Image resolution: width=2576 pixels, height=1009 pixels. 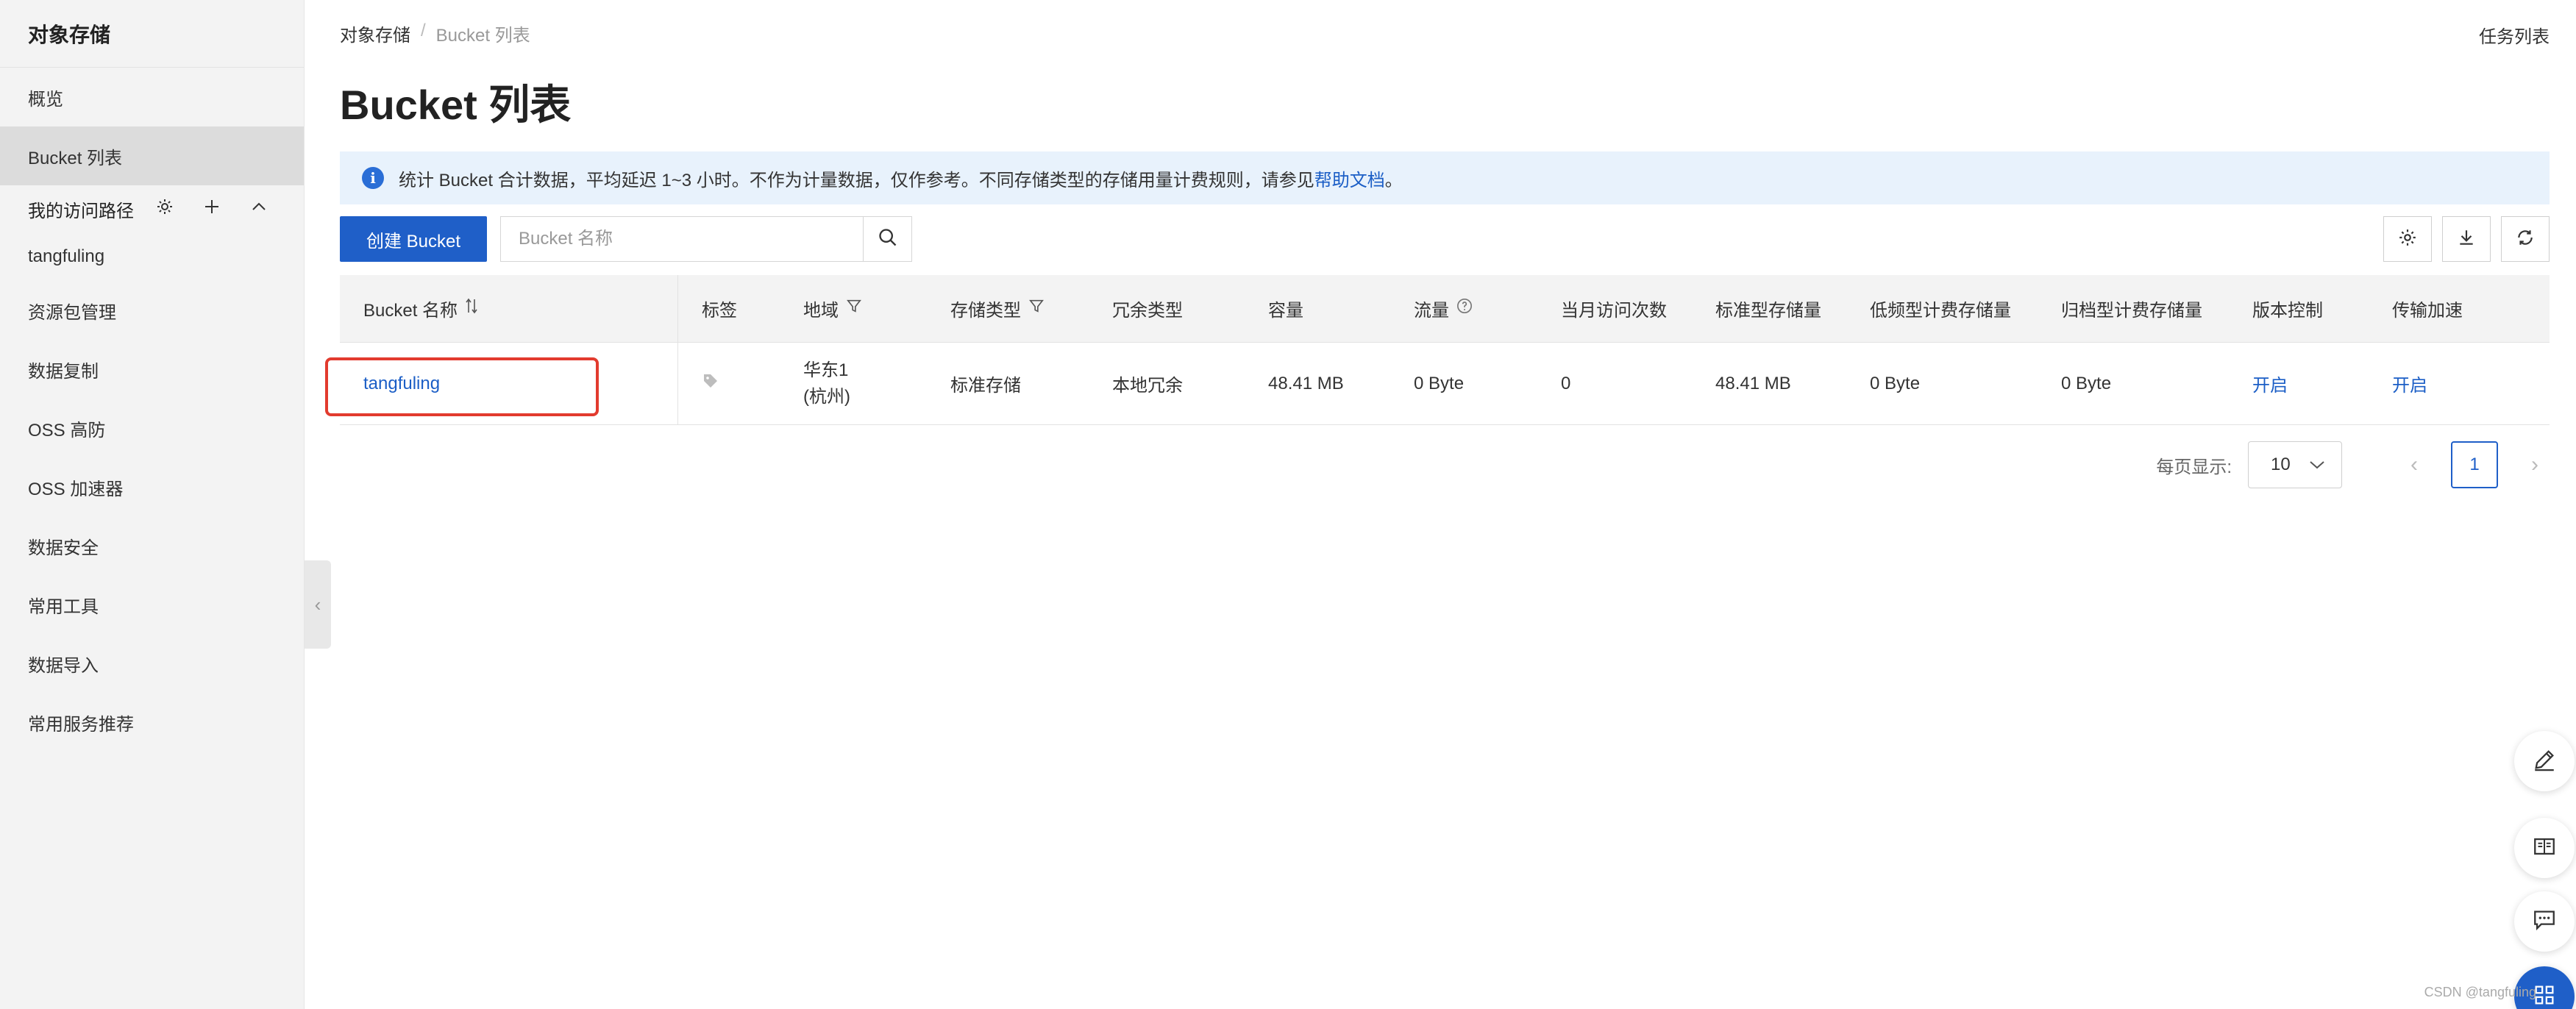 I want to click on search-icon, so click(x=888, y=239).